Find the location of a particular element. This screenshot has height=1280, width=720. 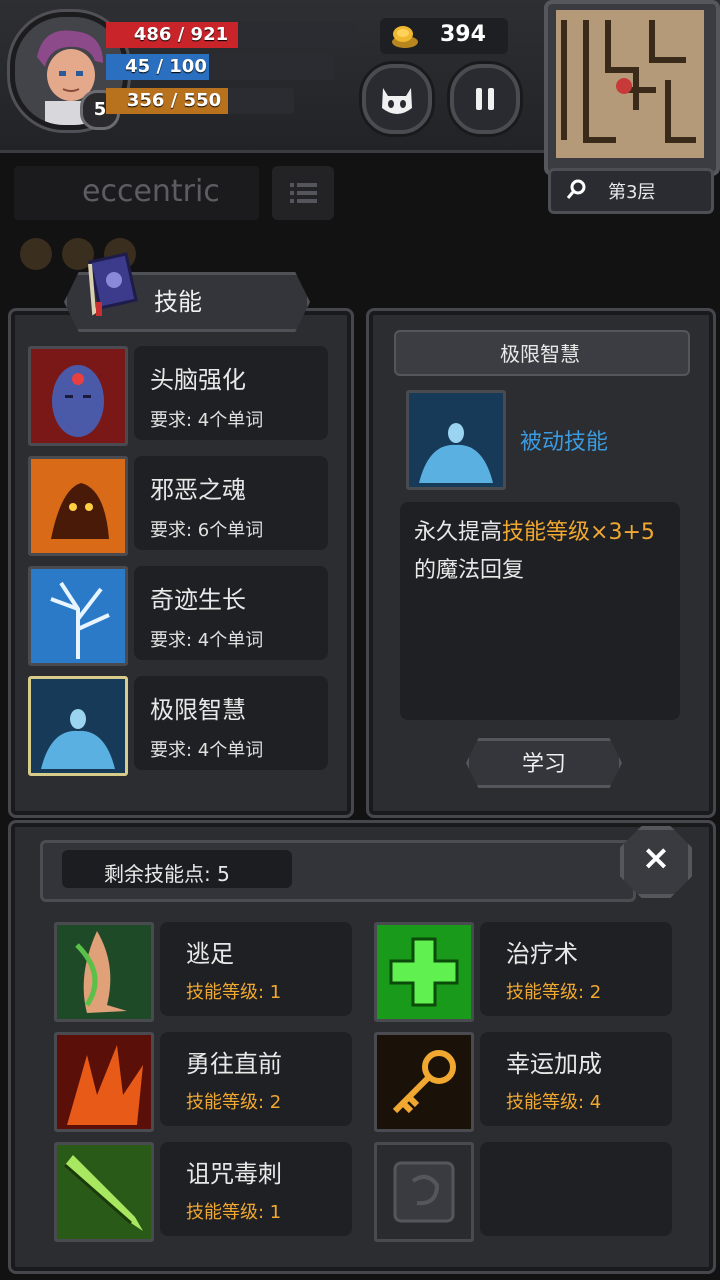

xp-bar: 356 / 550 is located at coordinates (200, 101).